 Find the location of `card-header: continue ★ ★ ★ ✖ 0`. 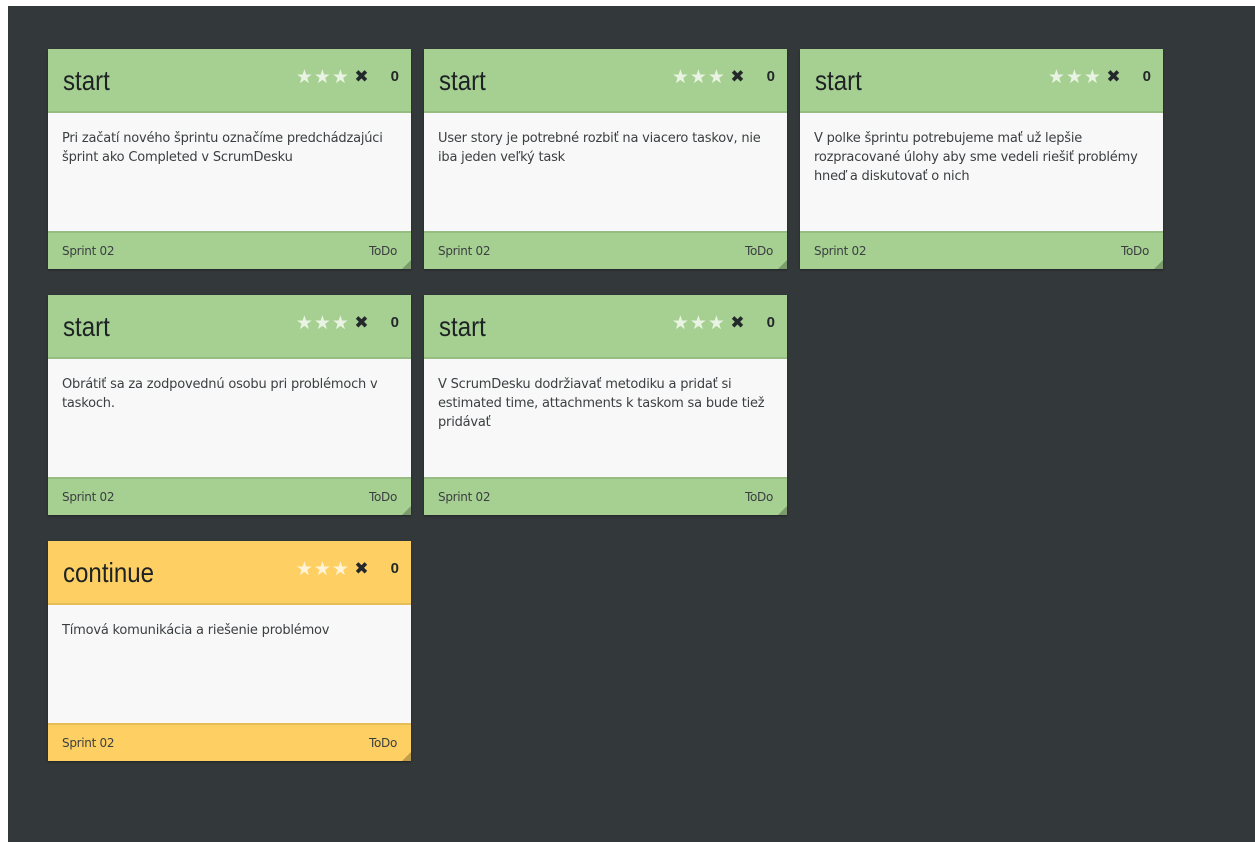

card-header: continue ★ ★ ★ ✖ 0 is located at coordinates (229, 573).